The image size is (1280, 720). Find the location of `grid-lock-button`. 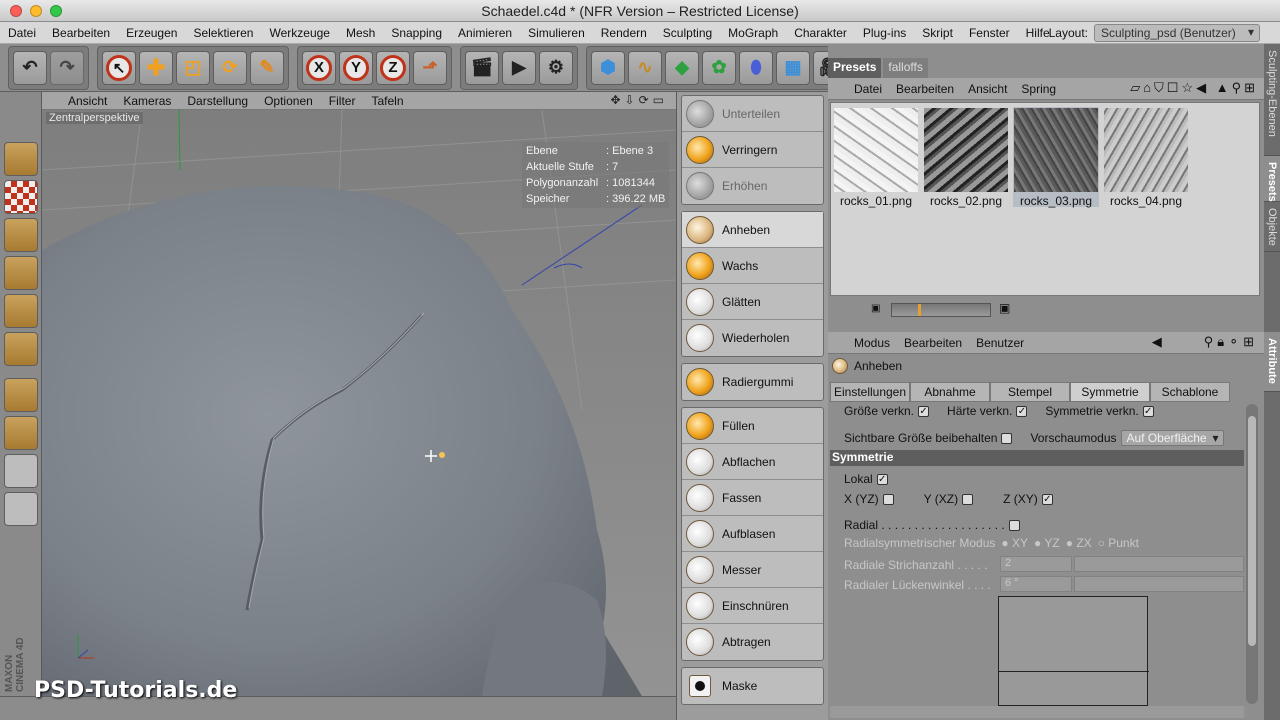

grid-lock-button is located at coordinates (21, 471).